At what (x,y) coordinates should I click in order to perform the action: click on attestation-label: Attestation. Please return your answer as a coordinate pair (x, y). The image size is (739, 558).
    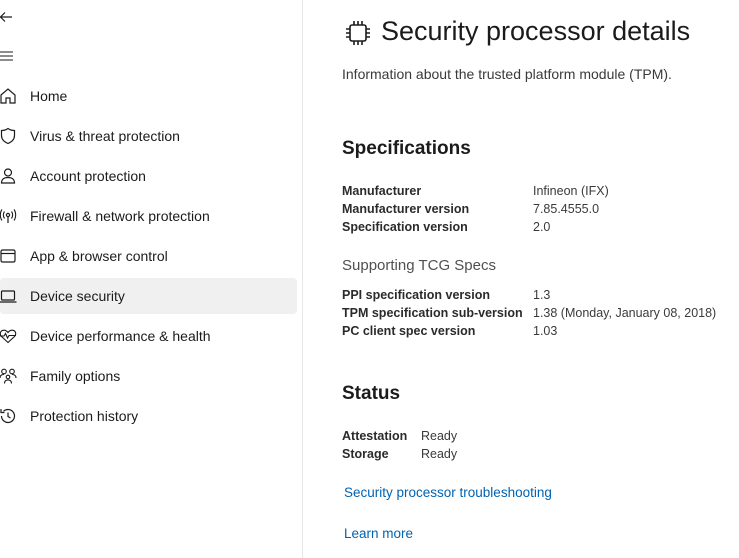
    Looking at the image, I should click on (375, 436).